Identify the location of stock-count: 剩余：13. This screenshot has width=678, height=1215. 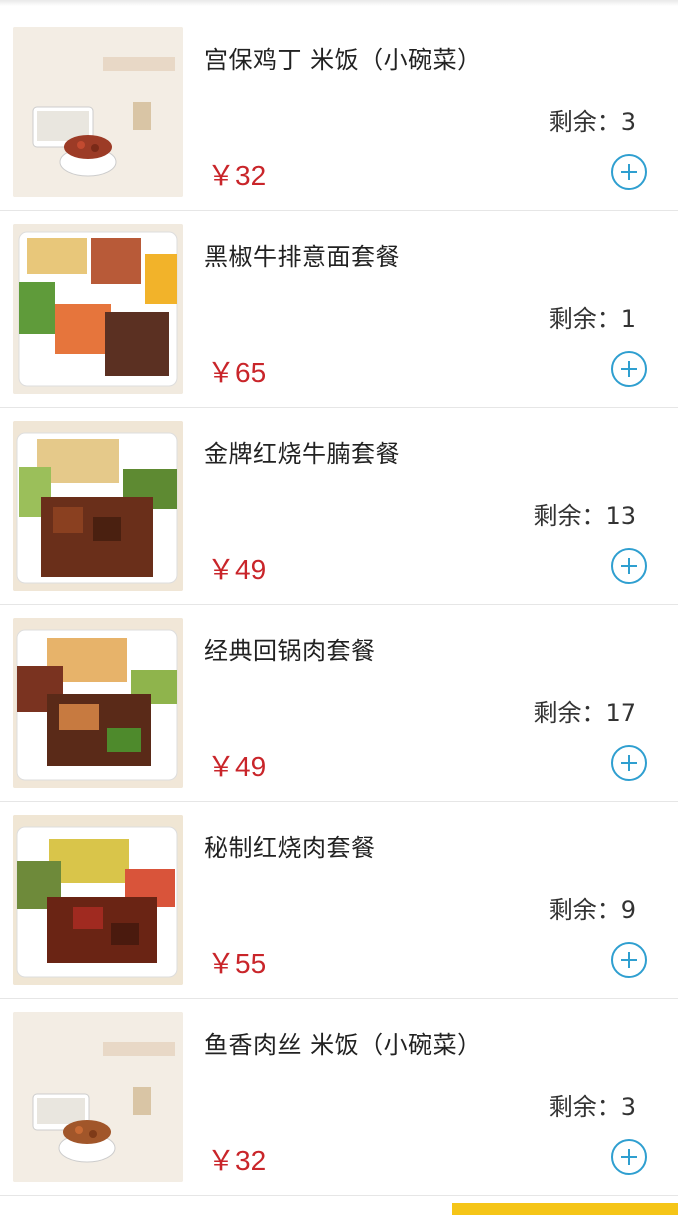
(584, 513).